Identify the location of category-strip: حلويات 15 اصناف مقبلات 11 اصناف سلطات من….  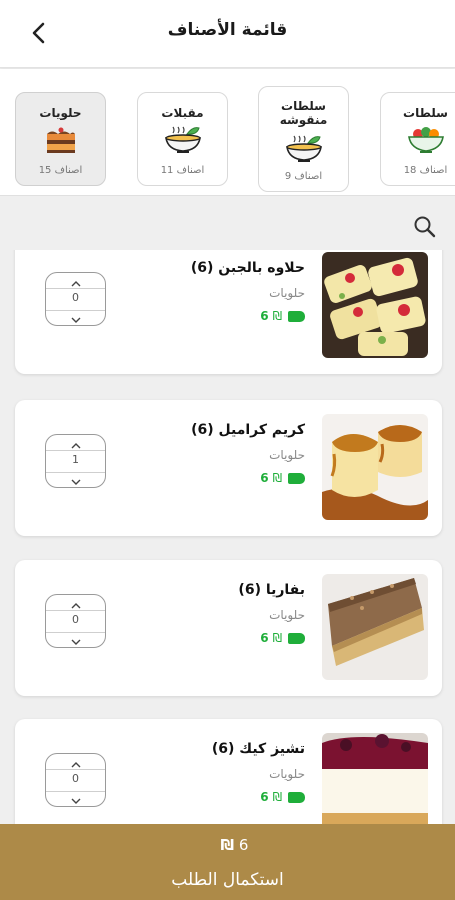
(227, 132).